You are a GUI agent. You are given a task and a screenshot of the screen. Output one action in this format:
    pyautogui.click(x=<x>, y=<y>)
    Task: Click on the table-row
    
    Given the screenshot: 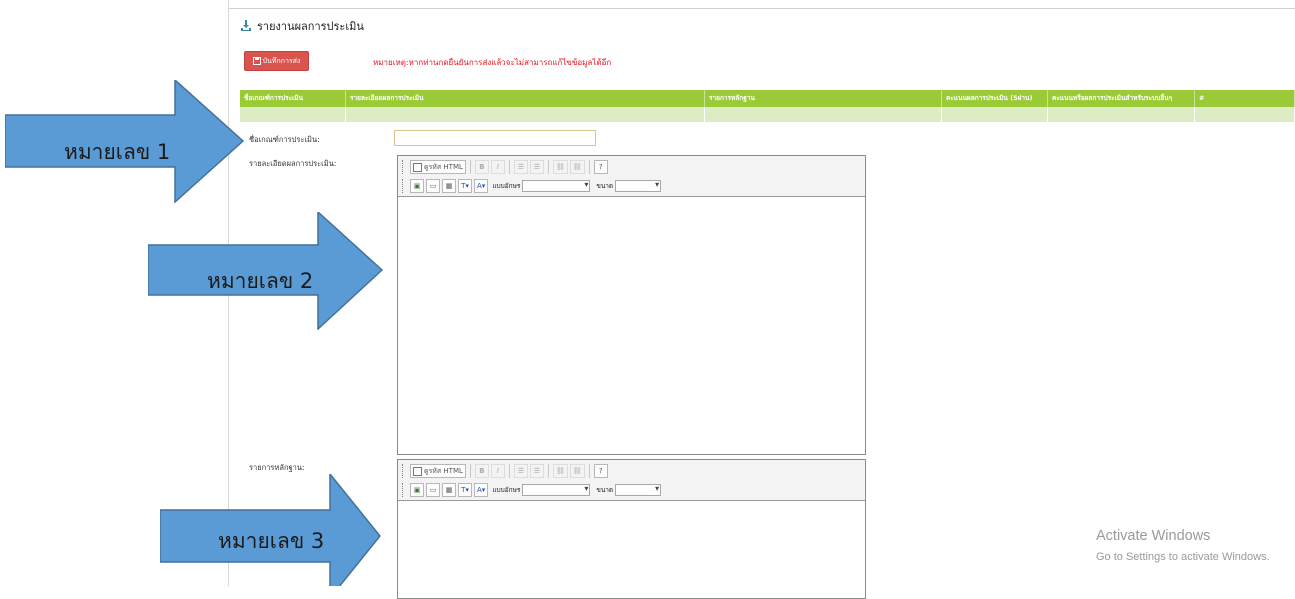 What is the action you would take?
    pyautogui.click(x=767, y=114)
    